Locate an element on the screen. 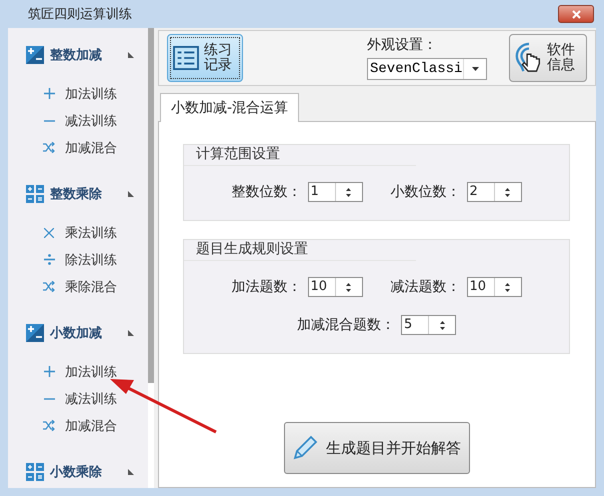 The image size is (604, 496). scrollbar-thumb is located at coordinates (151, 205).